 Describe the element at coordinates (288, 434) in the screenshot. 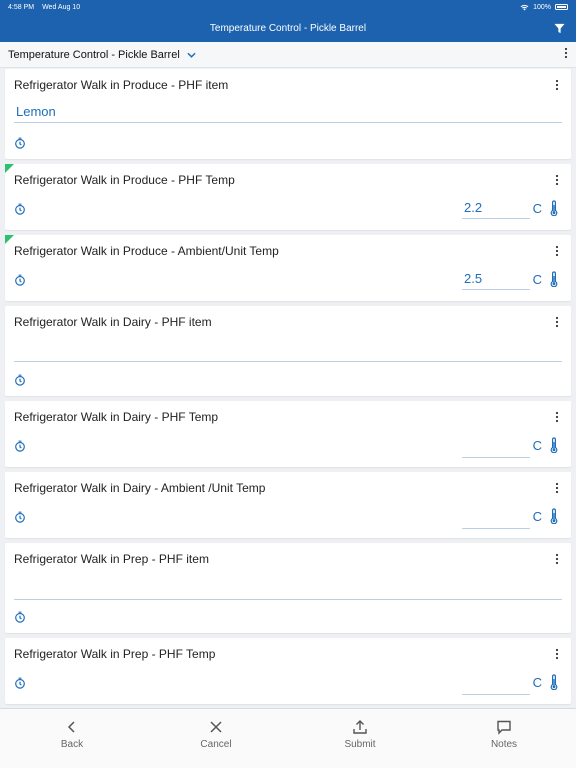

I see `checklist-card: Refrigerator Walk in Dairy - PHF Temp C` at that location.